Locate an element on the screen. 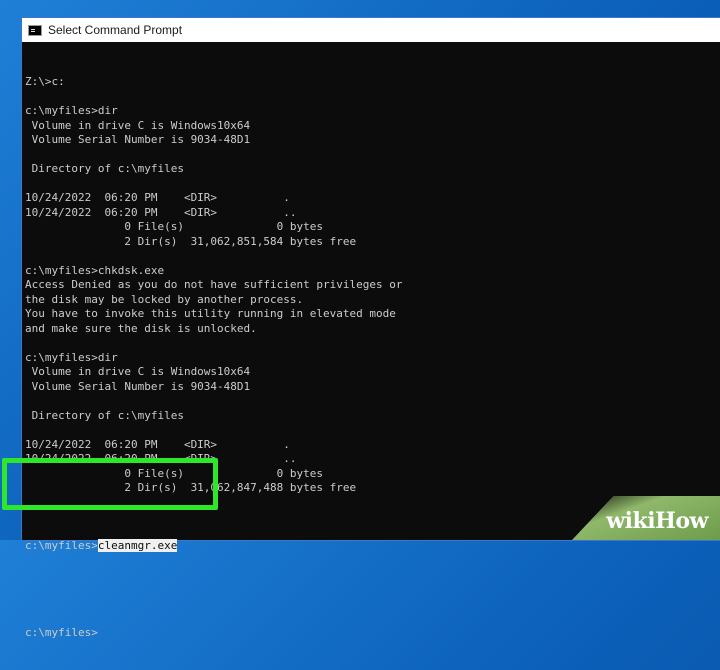 The height and width of the screenshot is (670, 720). current-command-line: c:\myfiles>cleanmgr.exe is located at coordinates (372, 546).